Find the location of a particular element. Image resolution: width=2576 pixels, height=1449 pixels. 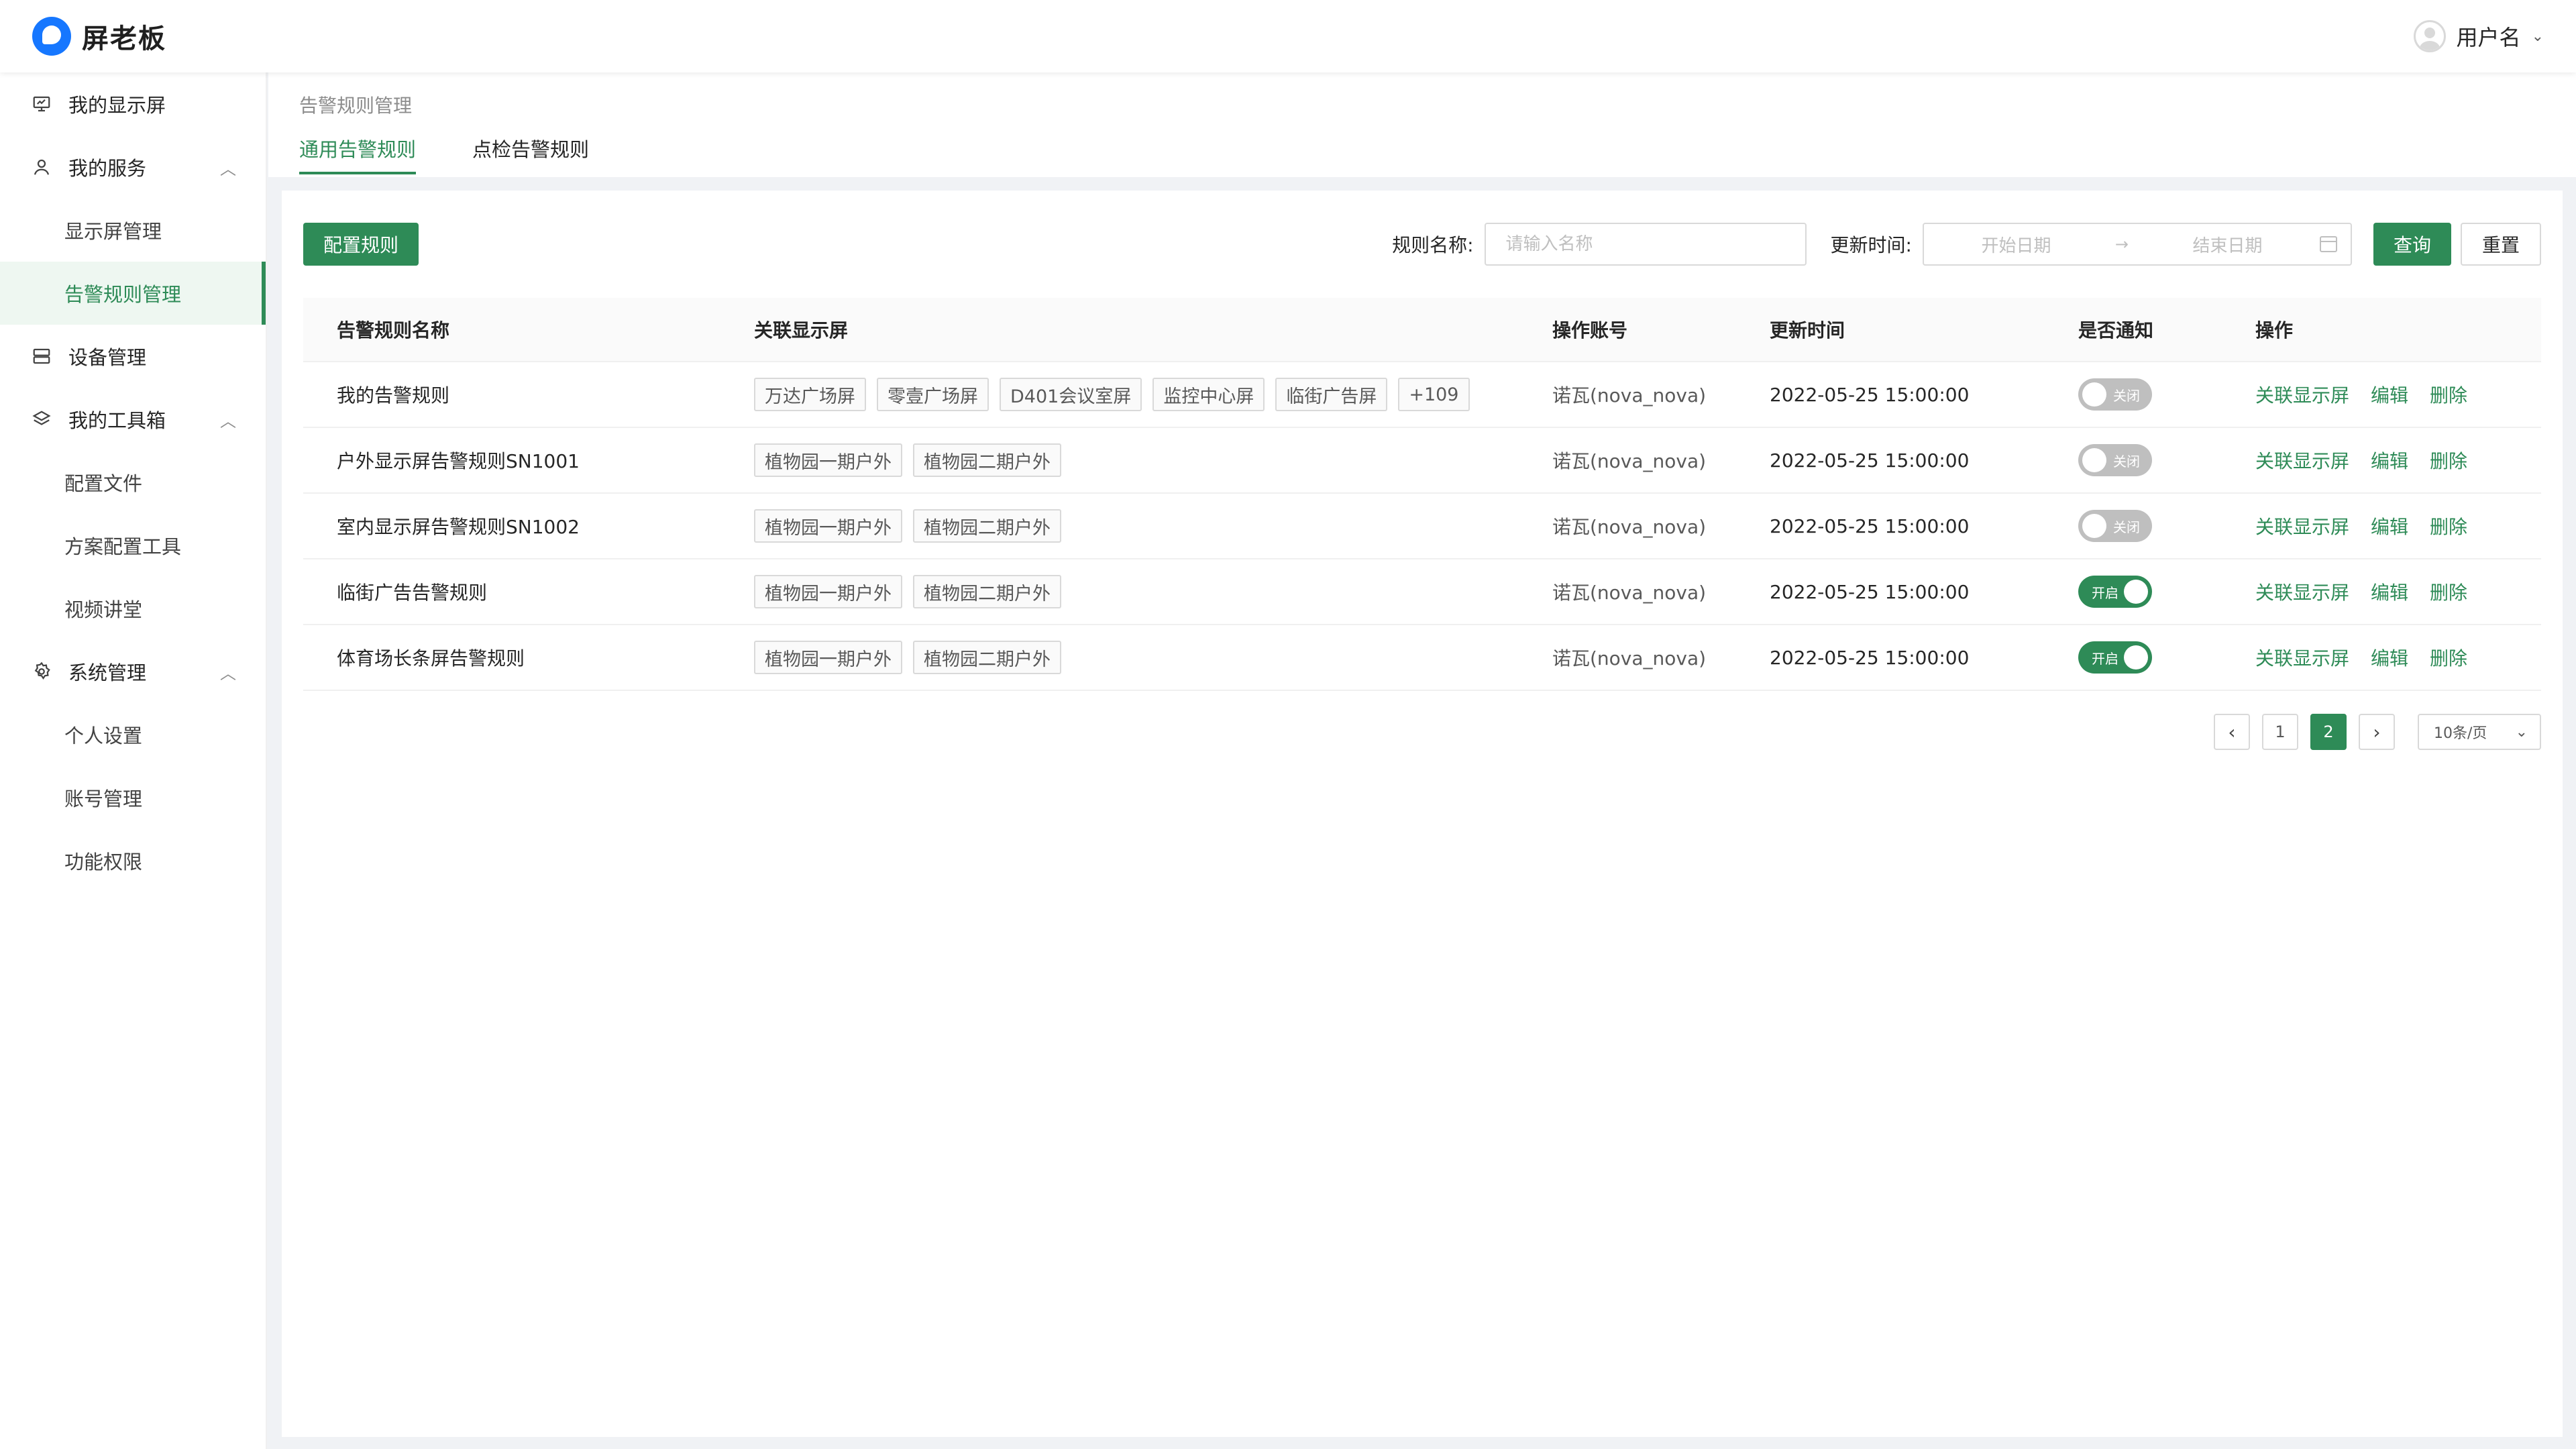

sidebar-item-my-services: 我的服务 ︿ is located at coordinates (133, 167).